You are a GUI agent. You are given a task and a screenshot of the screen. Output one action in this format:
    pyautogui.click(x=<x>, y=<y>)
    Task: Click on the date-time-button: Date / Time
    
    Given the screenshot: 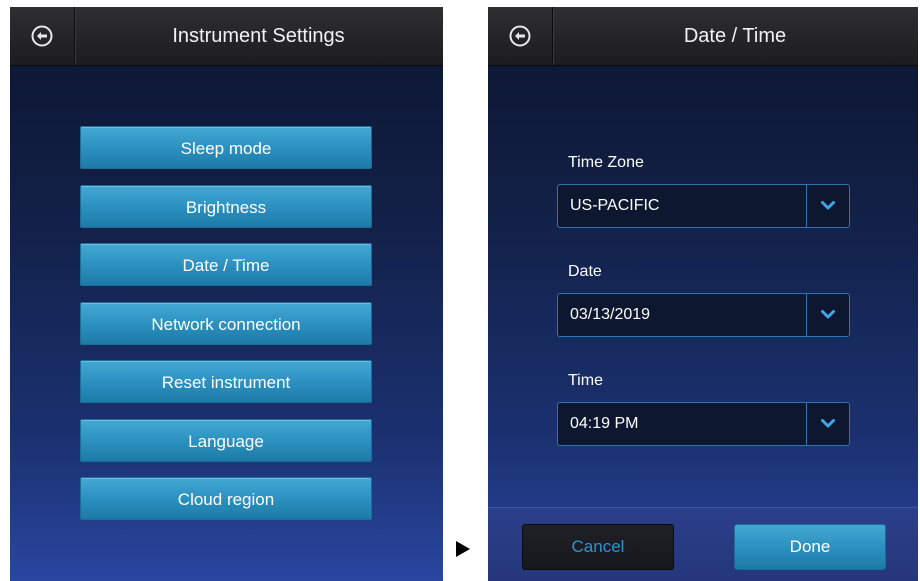 What is the action you would take?
    pyautogui.click(x=226, y=264)
    